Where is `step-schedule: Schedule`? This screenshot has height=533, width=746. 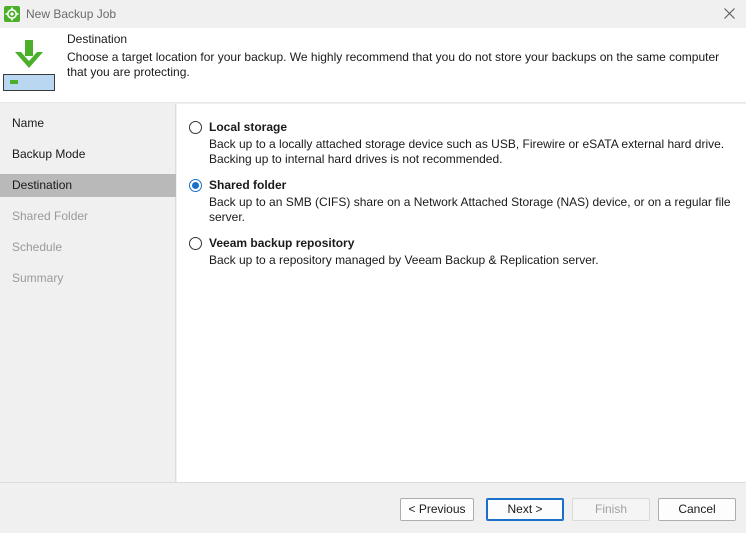 step-schedule: Schedule is located at coordinates (37, 247).